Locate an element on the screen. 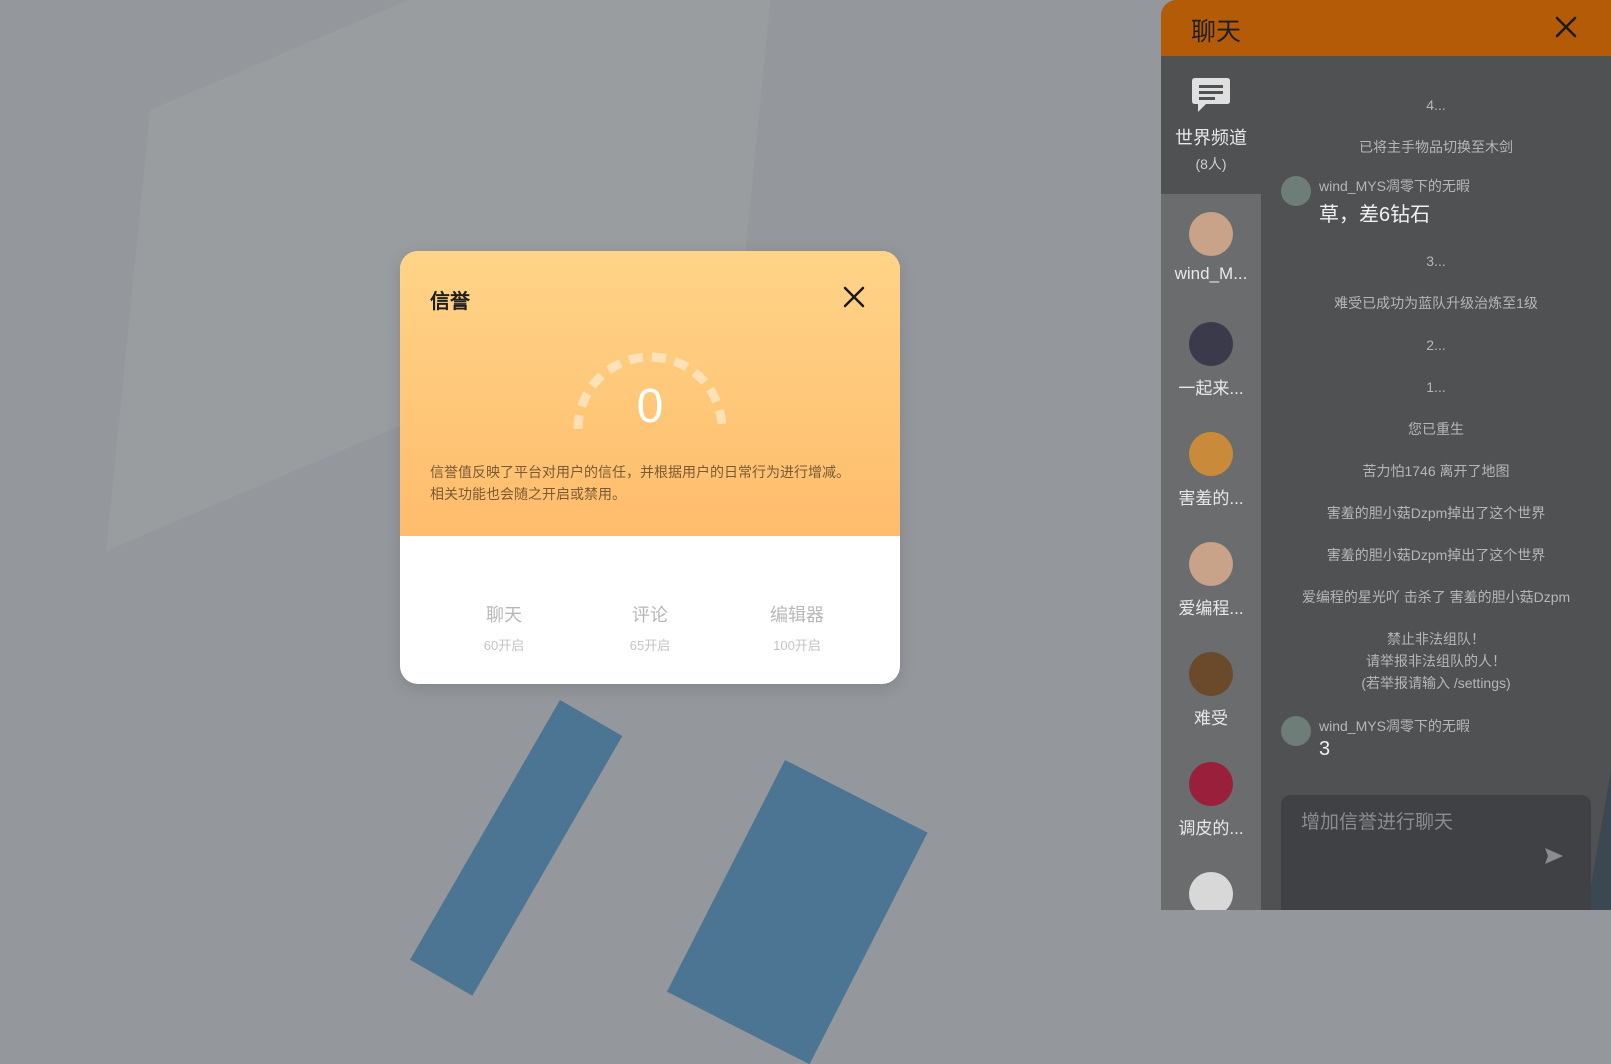  feature-name: 编辑器 is located at coordinates (797, 615).